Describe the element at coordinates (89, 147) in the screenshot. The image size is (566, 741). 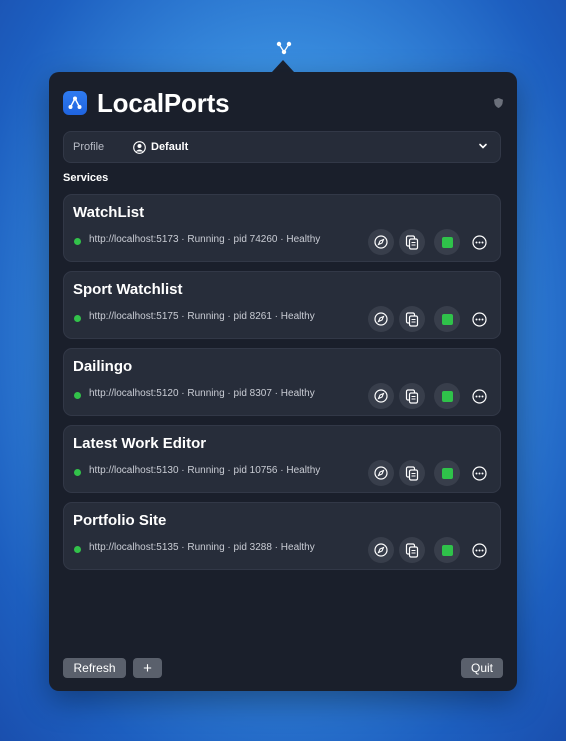
I see `profile-label: Profile` at that location.